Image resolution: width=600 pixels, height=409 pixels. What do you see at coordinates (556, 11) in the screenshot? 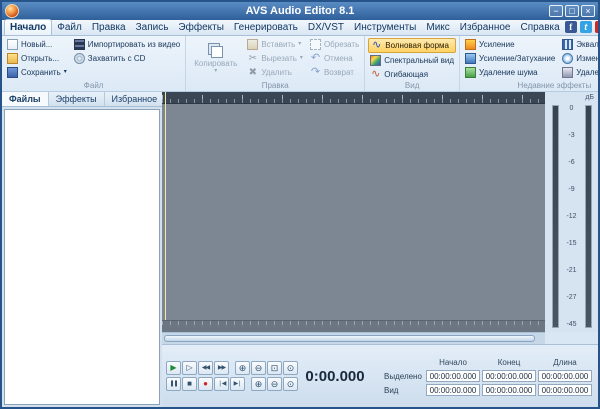
I see `minimize-button: −` at bounding box center [556, 11].